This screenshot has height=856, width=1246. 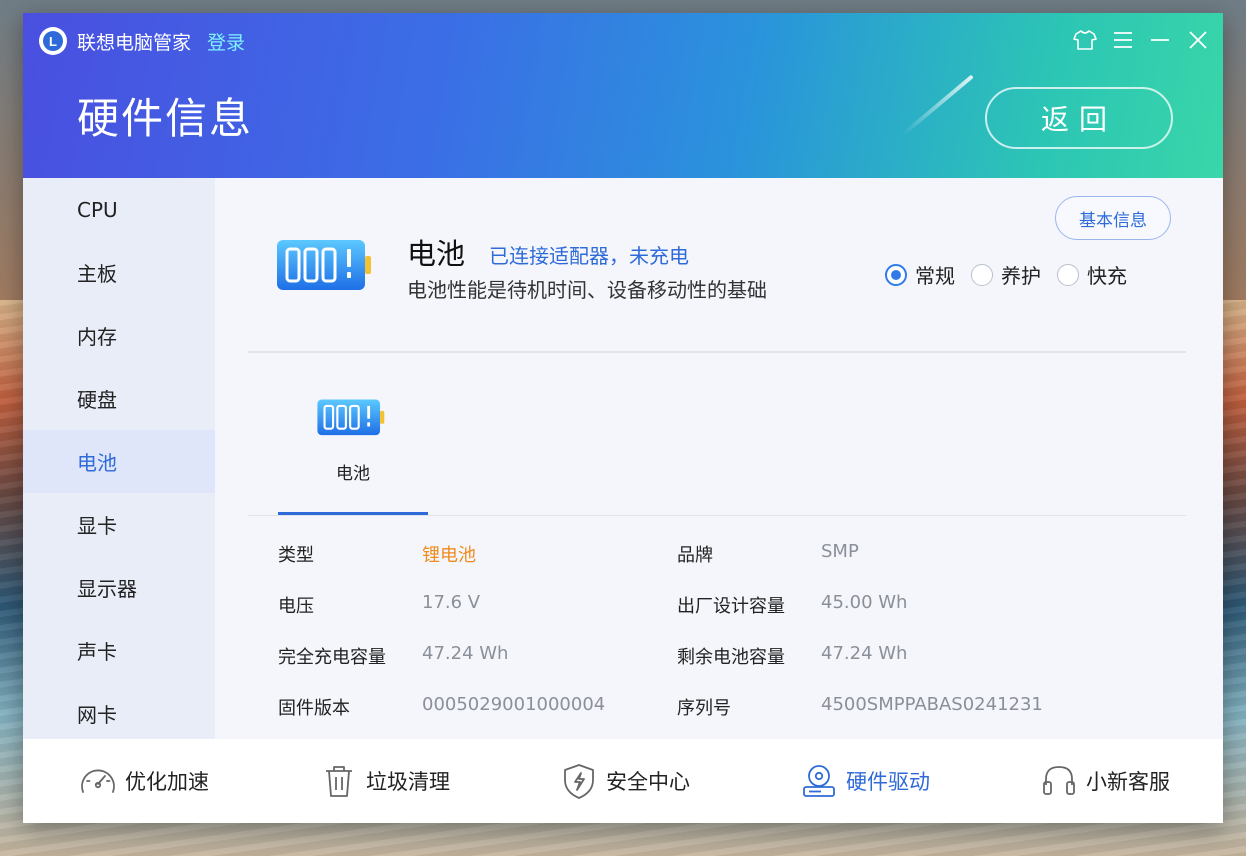 I want to click on lenovo-logo-icon: L, so click(x=53, y=41).